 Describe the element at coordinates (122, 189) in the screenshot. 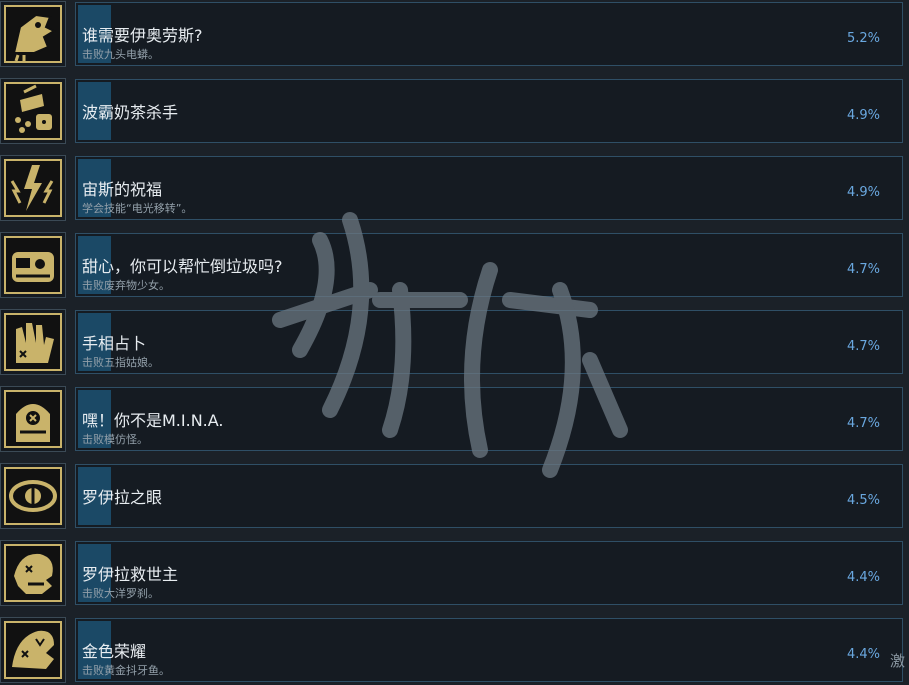

I see `achievement-title: 宙斯的祝福` at that location.